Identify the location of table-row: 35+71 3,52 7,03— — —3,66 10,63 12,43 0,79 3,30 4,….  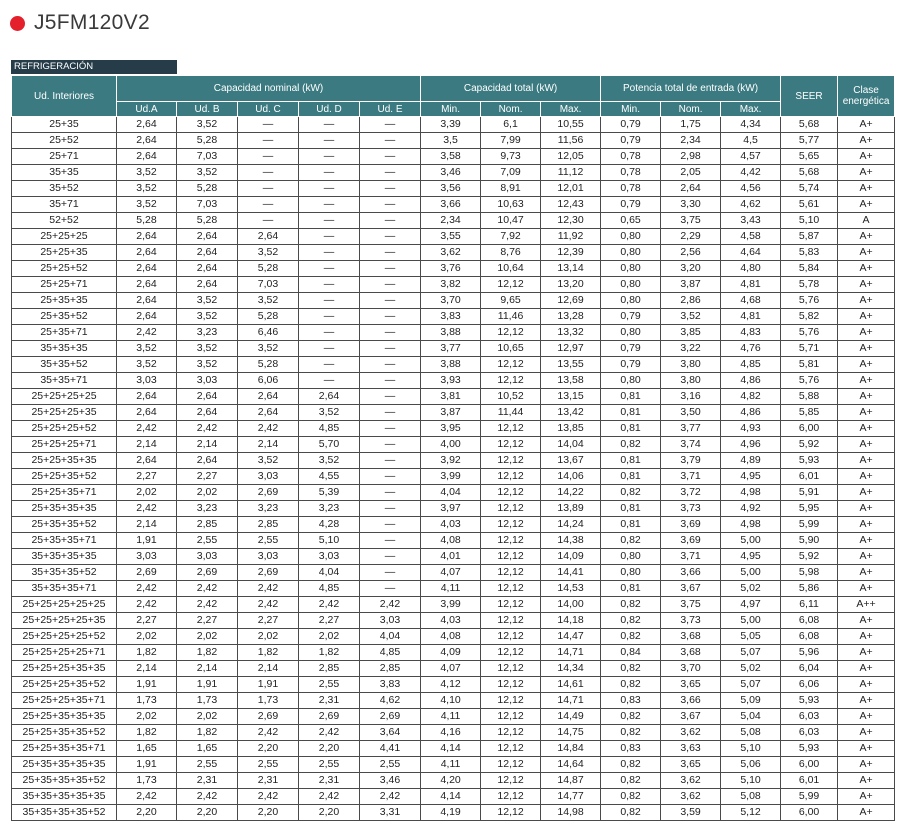
(453, 204).